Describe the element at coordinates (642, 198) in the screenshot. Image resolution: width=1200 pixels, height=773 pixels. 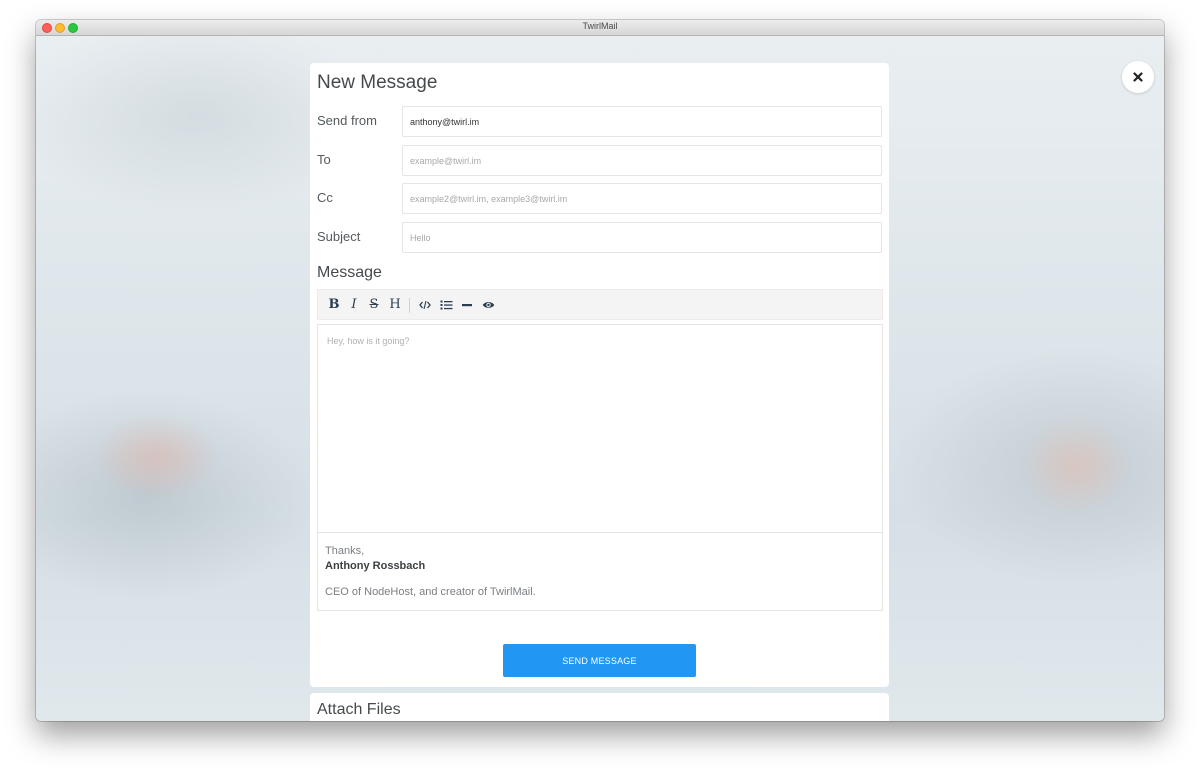
I see `cc-input` at that location.